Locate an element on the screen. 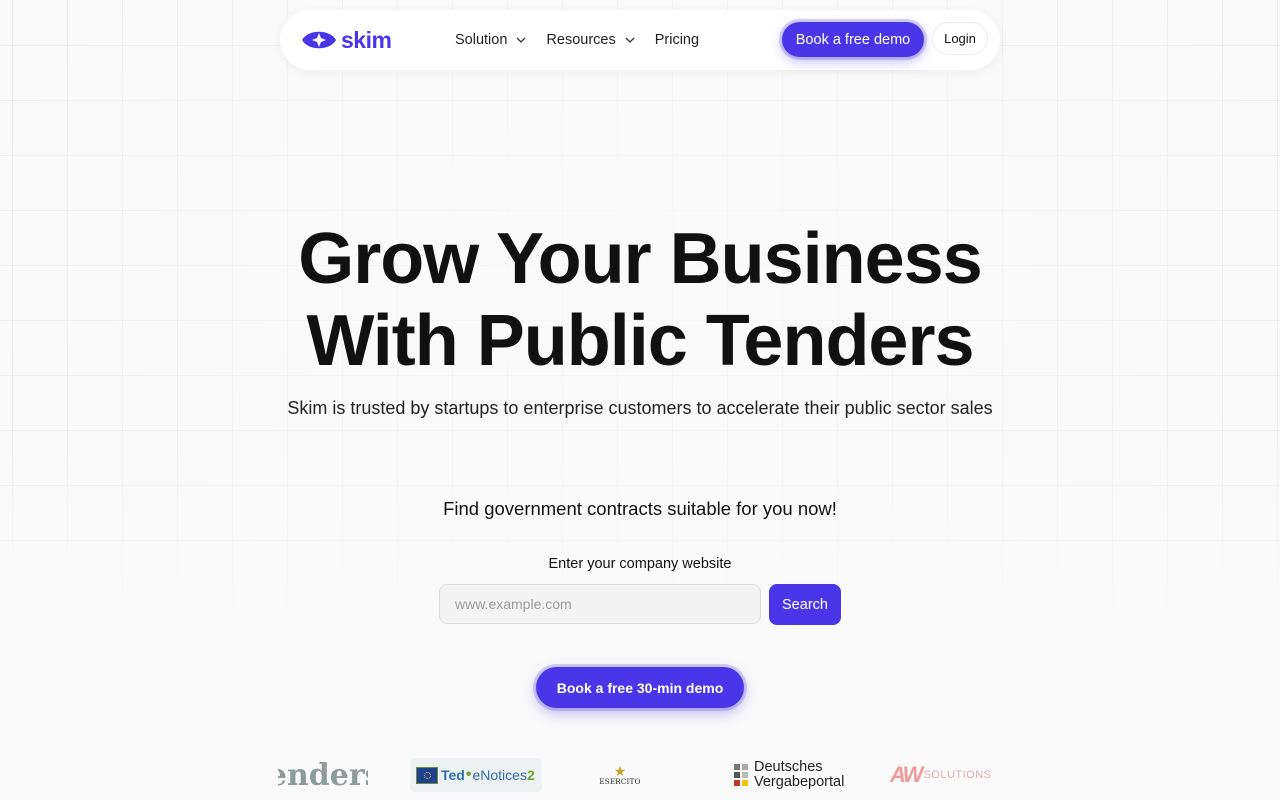 The width and height of the screenshot is (1280, 800). search-button: Search is located at coordinates (805, 604).